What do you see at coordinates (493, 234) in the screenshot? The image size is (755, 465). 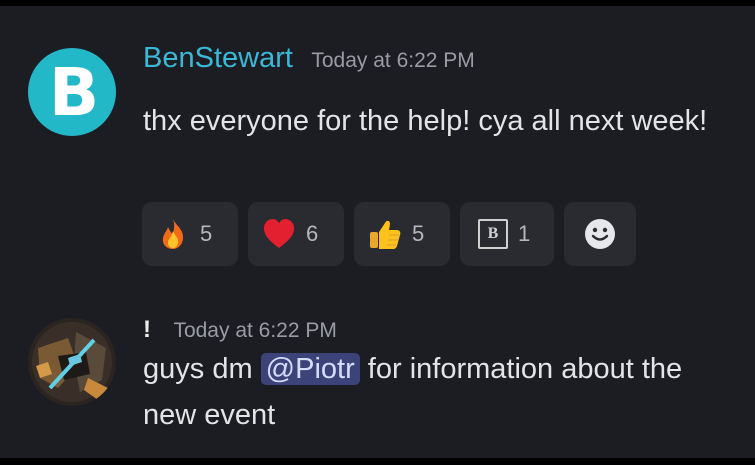 I see `custom-b-icon: B` at bounding box center [493, 234].